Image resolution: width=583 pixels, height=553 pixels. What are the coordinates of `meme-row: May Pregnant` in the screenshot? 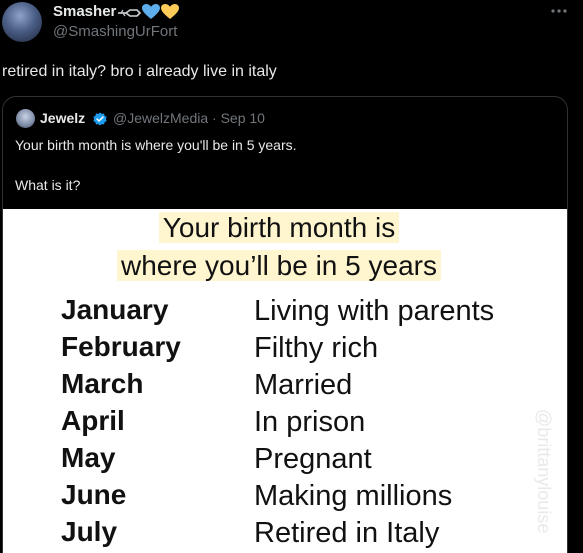 It's located at (285, 460).